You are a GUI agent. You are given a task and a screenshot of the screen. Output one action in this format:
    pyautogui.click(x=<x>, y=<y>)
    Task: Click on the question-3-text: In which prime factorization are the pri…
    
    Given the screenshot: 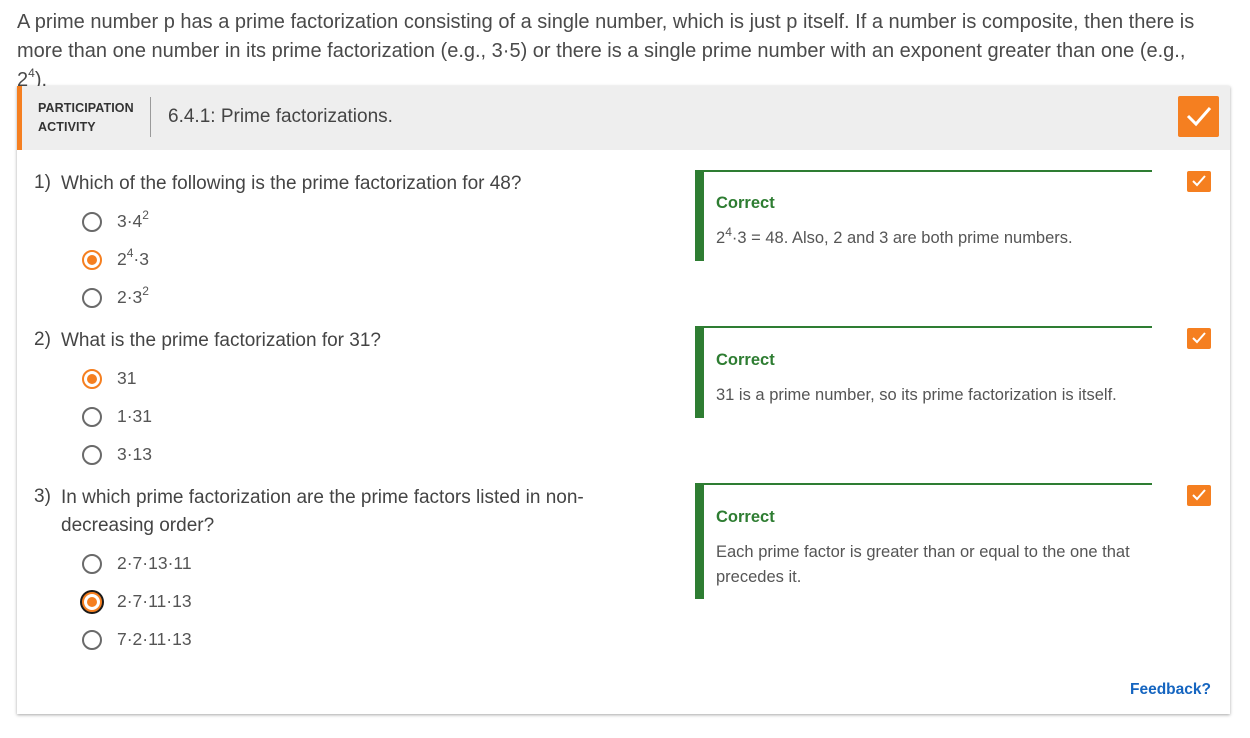 What is the action you would take?
    pyautogui.click(x=322, y=511)
    